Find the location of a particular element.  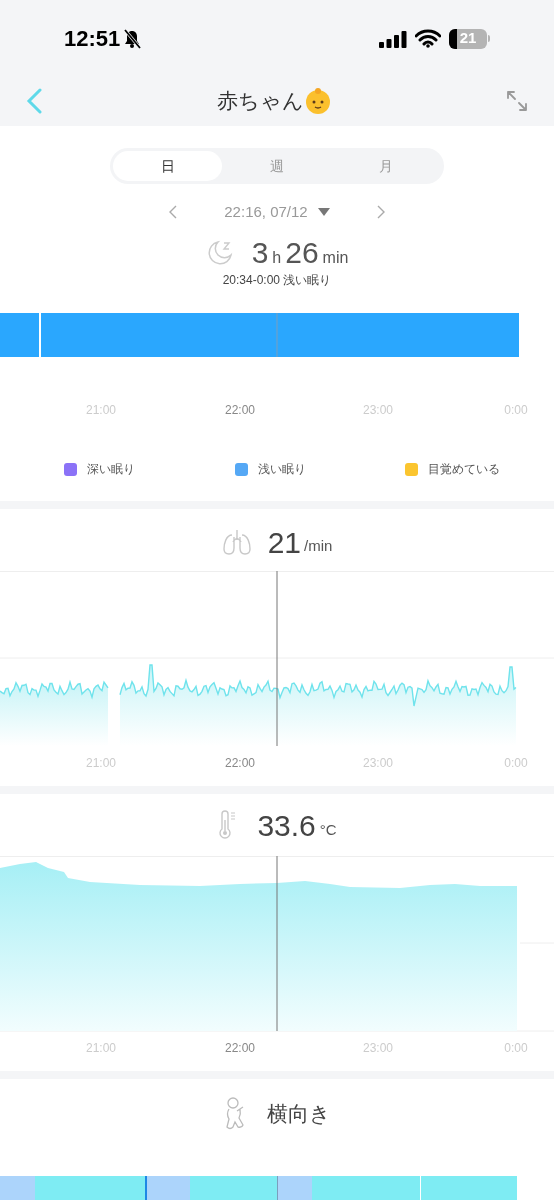

legend-label: 目覚めている is located at coordinates (464, 469).